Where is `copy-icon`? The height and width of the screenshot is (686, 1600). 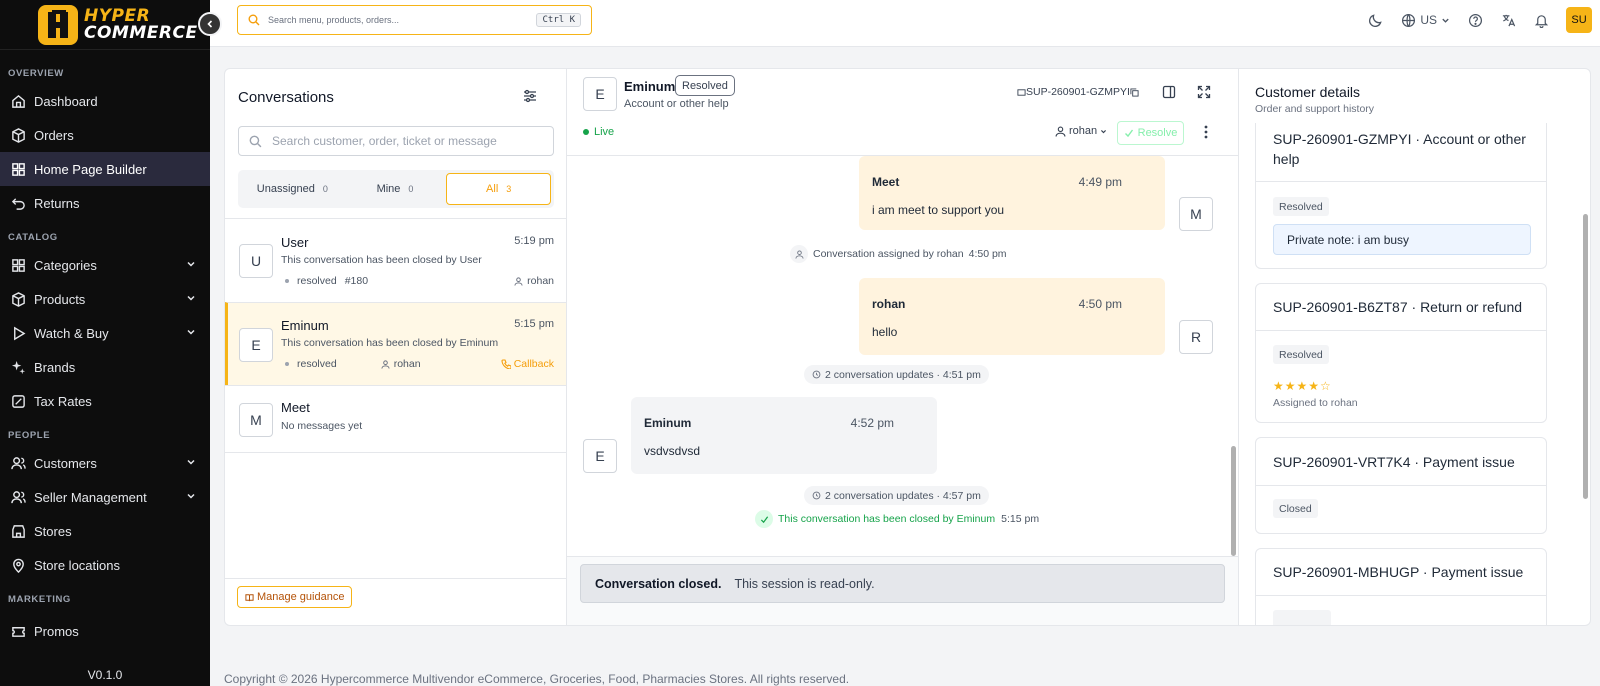 copy-icon is located at coordinates (1134, 92).